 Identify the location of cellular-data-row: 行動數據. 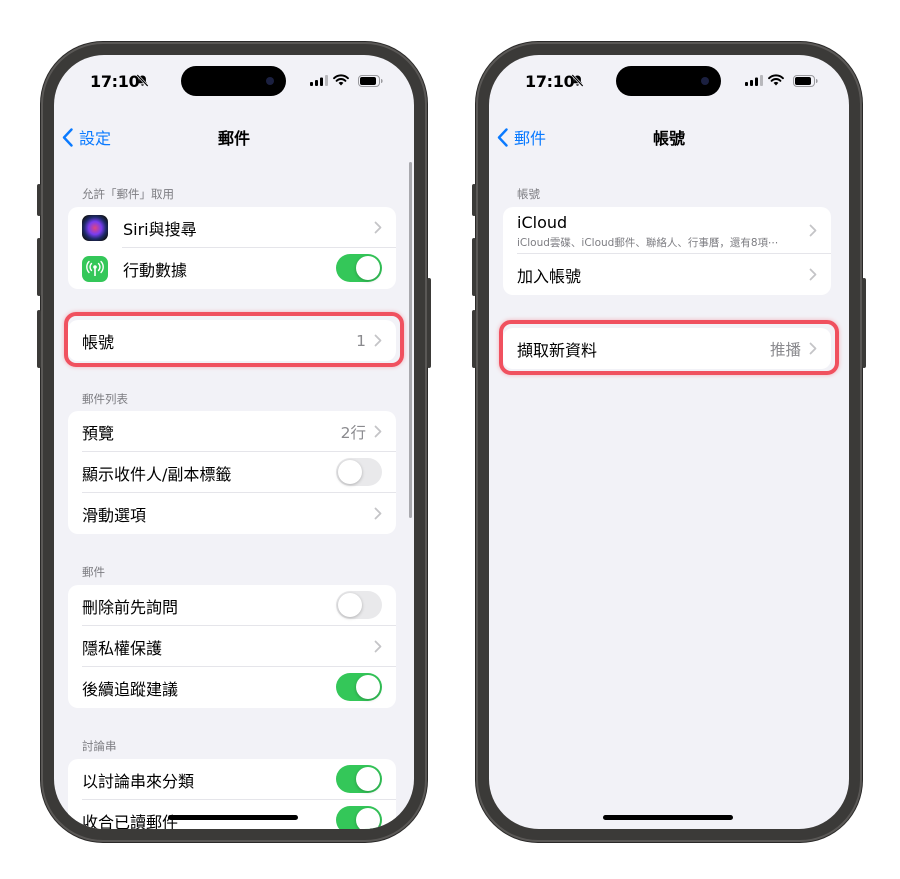
(232, 268).